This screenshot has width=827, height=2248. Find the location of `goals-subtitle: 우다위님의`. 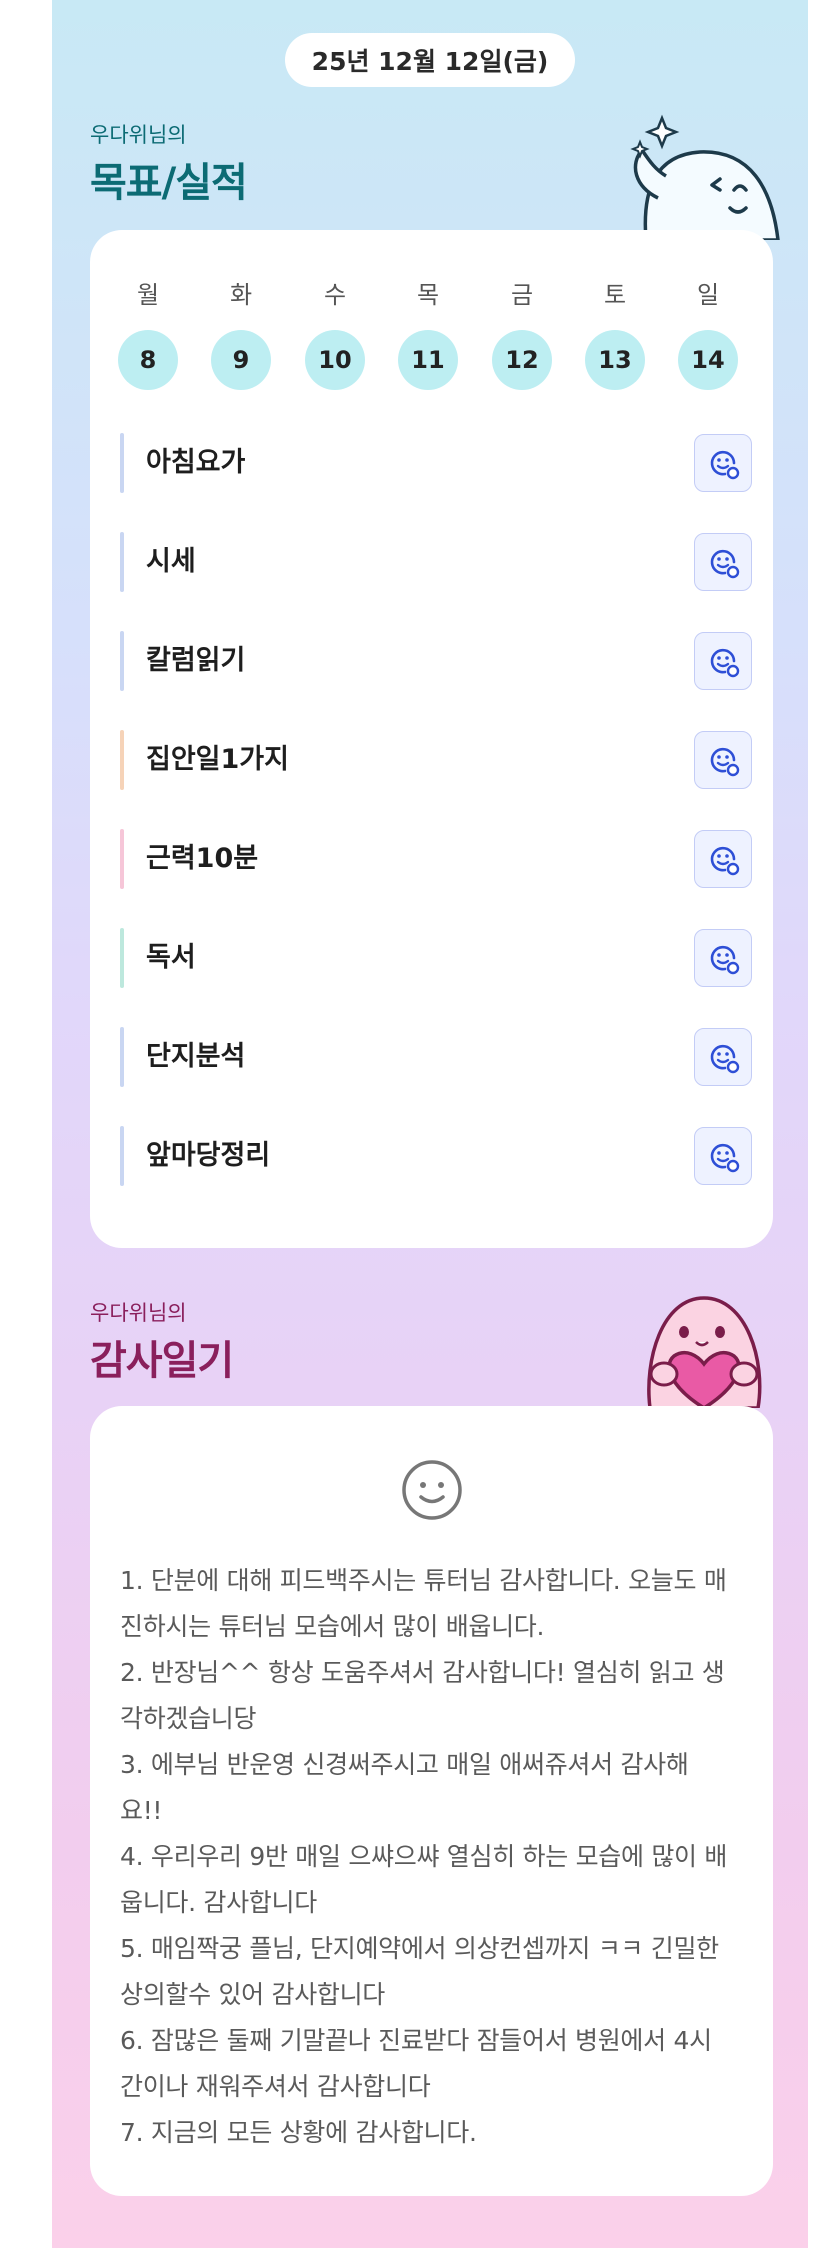

goals-subtitle: 우다위님의 is located at coordinates (138, 135).